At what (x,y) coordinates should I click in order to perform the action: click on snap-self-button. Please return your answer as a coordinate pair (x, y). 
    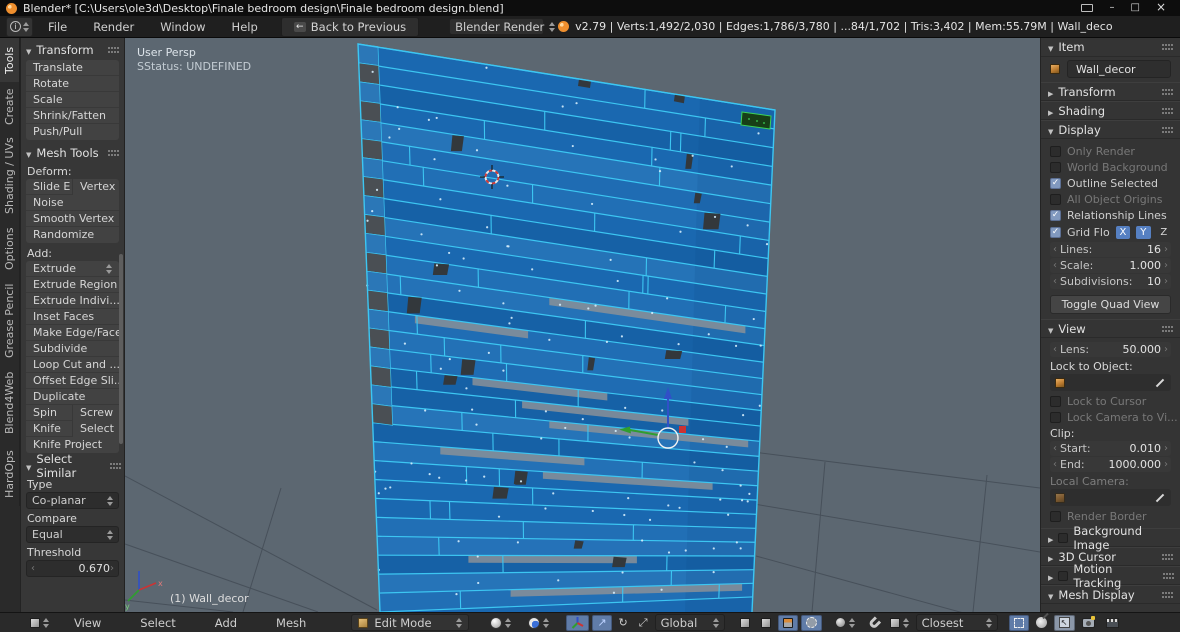
    Looking at the image, I should click on (1018, 622).